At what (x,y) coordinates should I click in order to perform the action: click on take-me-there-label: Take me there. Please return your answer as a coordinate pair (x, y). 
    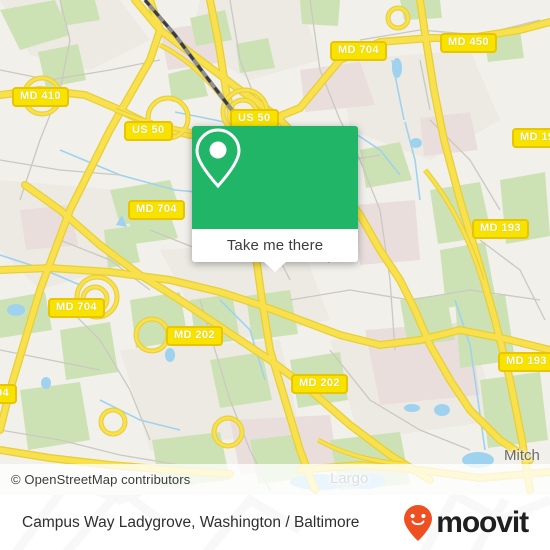
    Looking at the image, I should click on (275, 245).